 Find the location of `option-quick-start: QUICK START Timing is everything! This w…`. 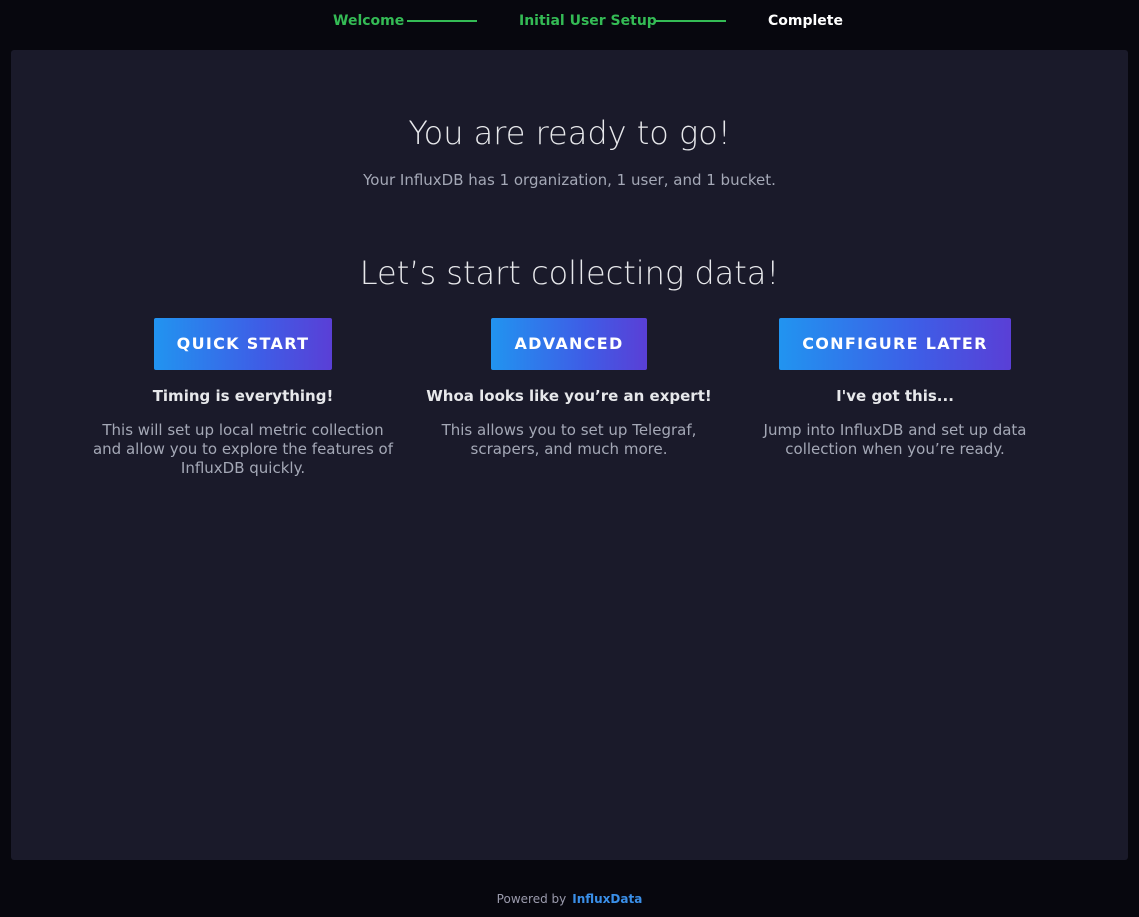

option-quick-start: QUICK START Timing is everything! This w… is located at coordinates (243, 398).